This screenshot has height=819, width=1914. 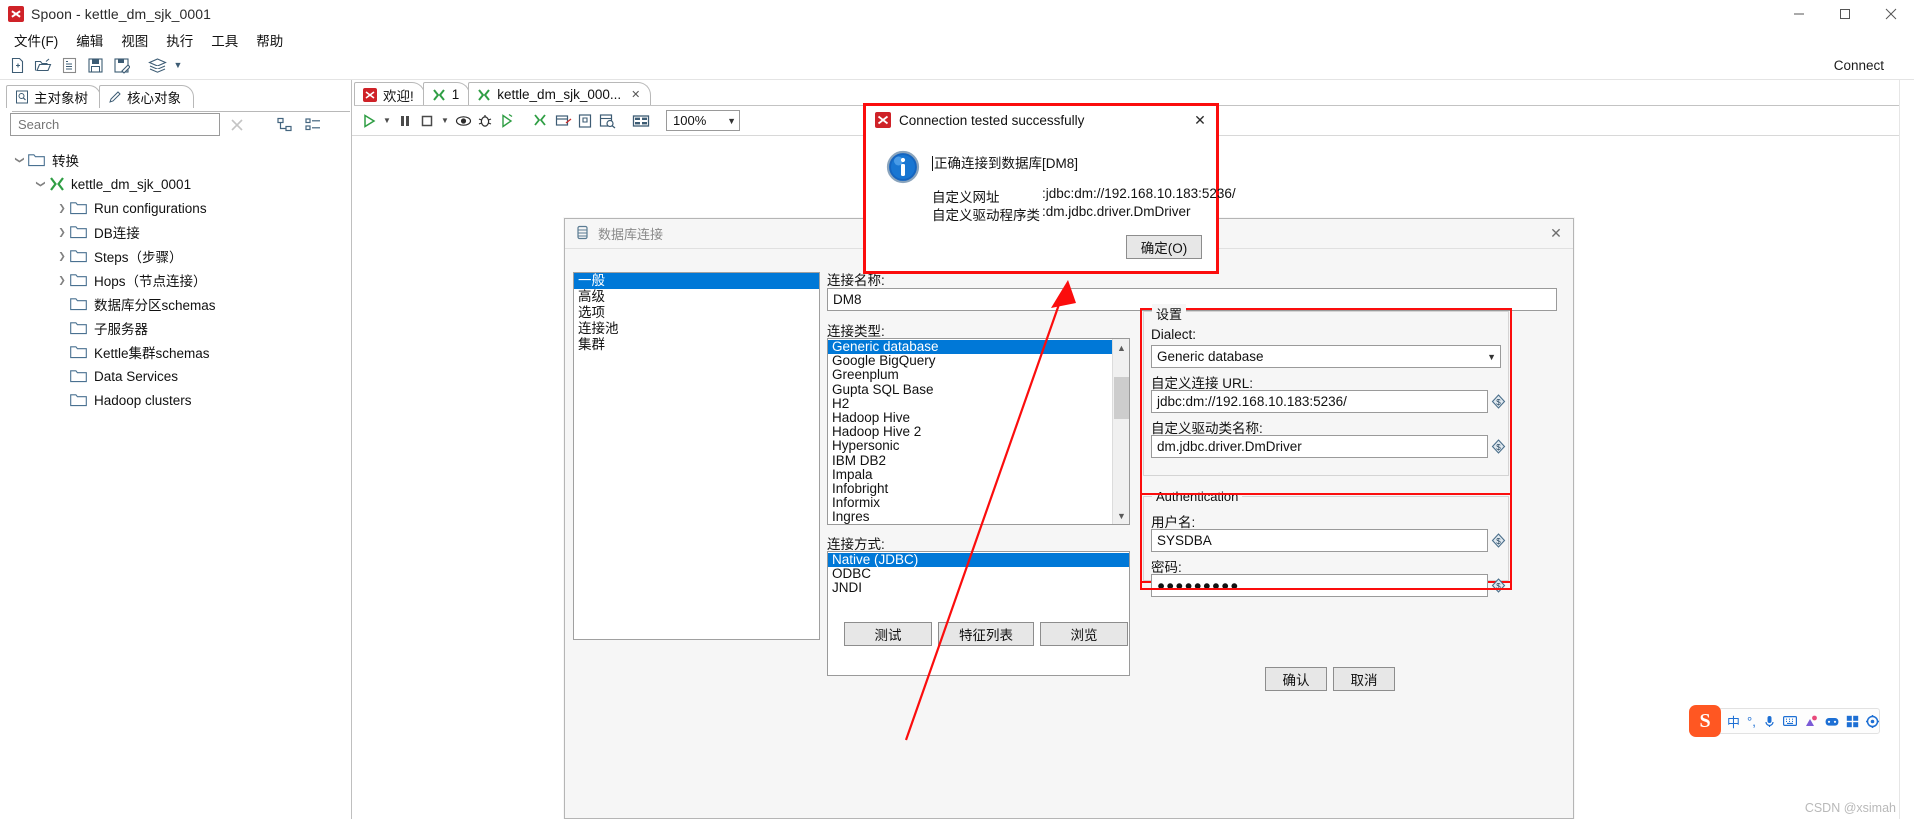 I want to click on ime-punctuation-toggle: °,, so click(x=1751, y=721).